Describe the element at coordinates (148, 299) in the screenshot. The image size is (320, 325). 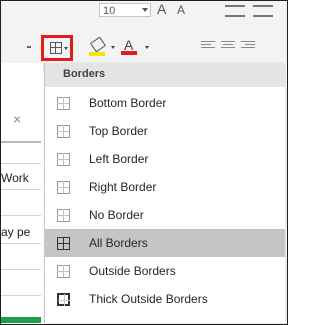
I see `menu-item-label: Thick Outside Borders` at that location.